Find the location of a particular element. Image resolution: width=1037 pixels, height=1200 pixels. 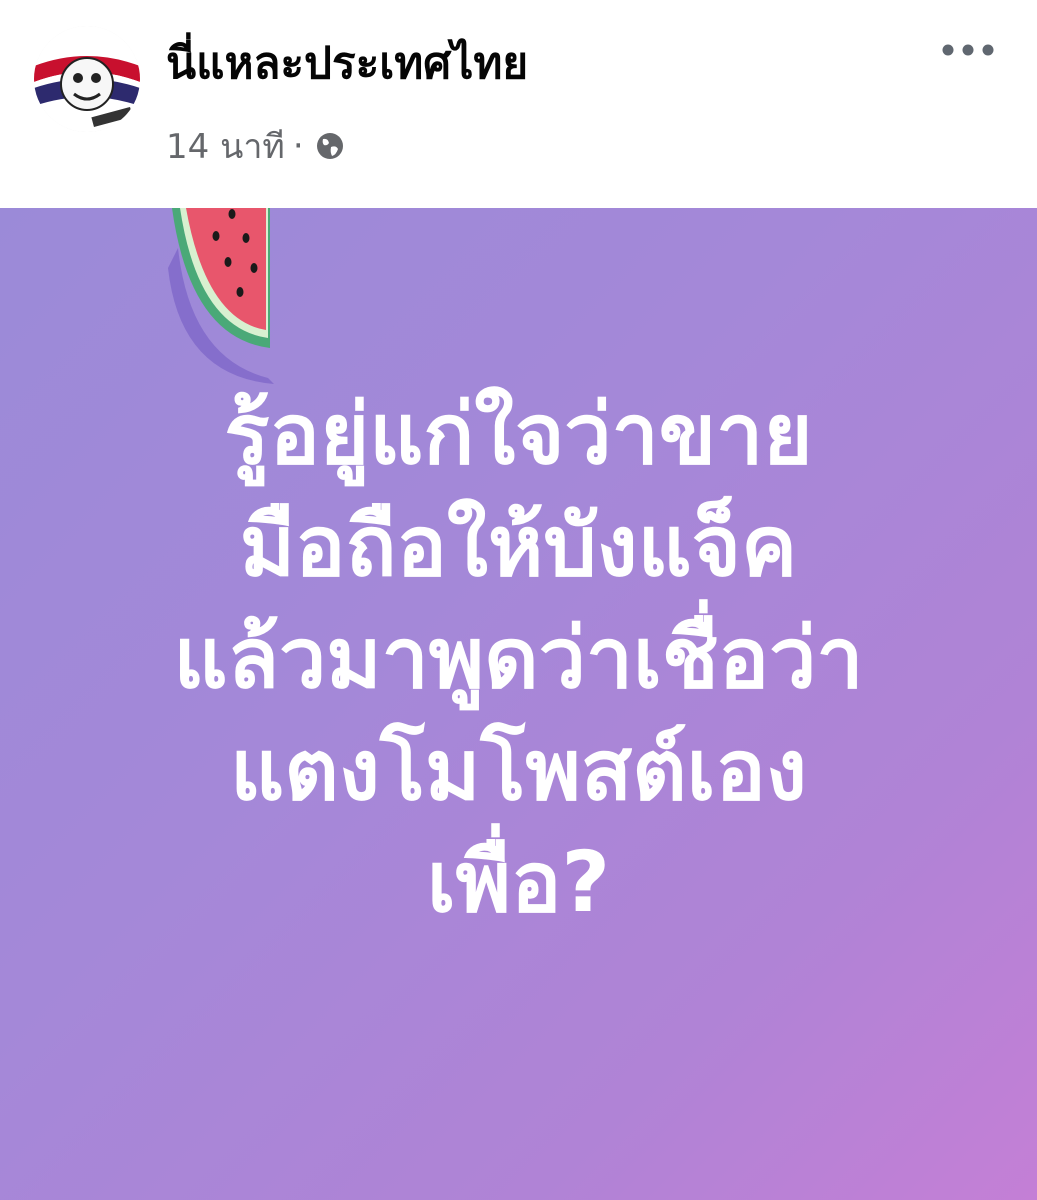

watermelon-slice-icon is located at coordinates (215, 298).